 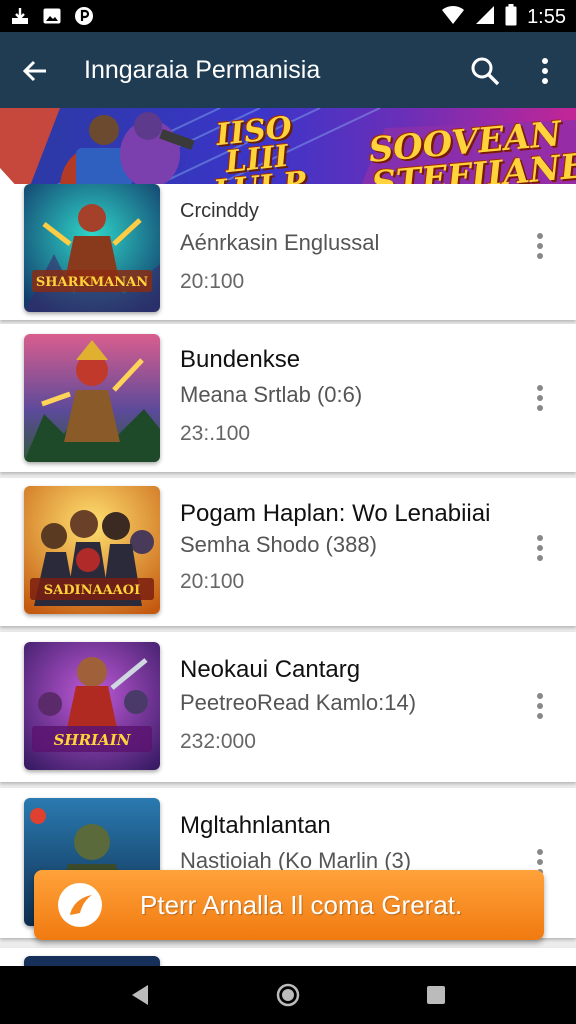 I want to click on system-nav-bar, so click(x=288, y=995).